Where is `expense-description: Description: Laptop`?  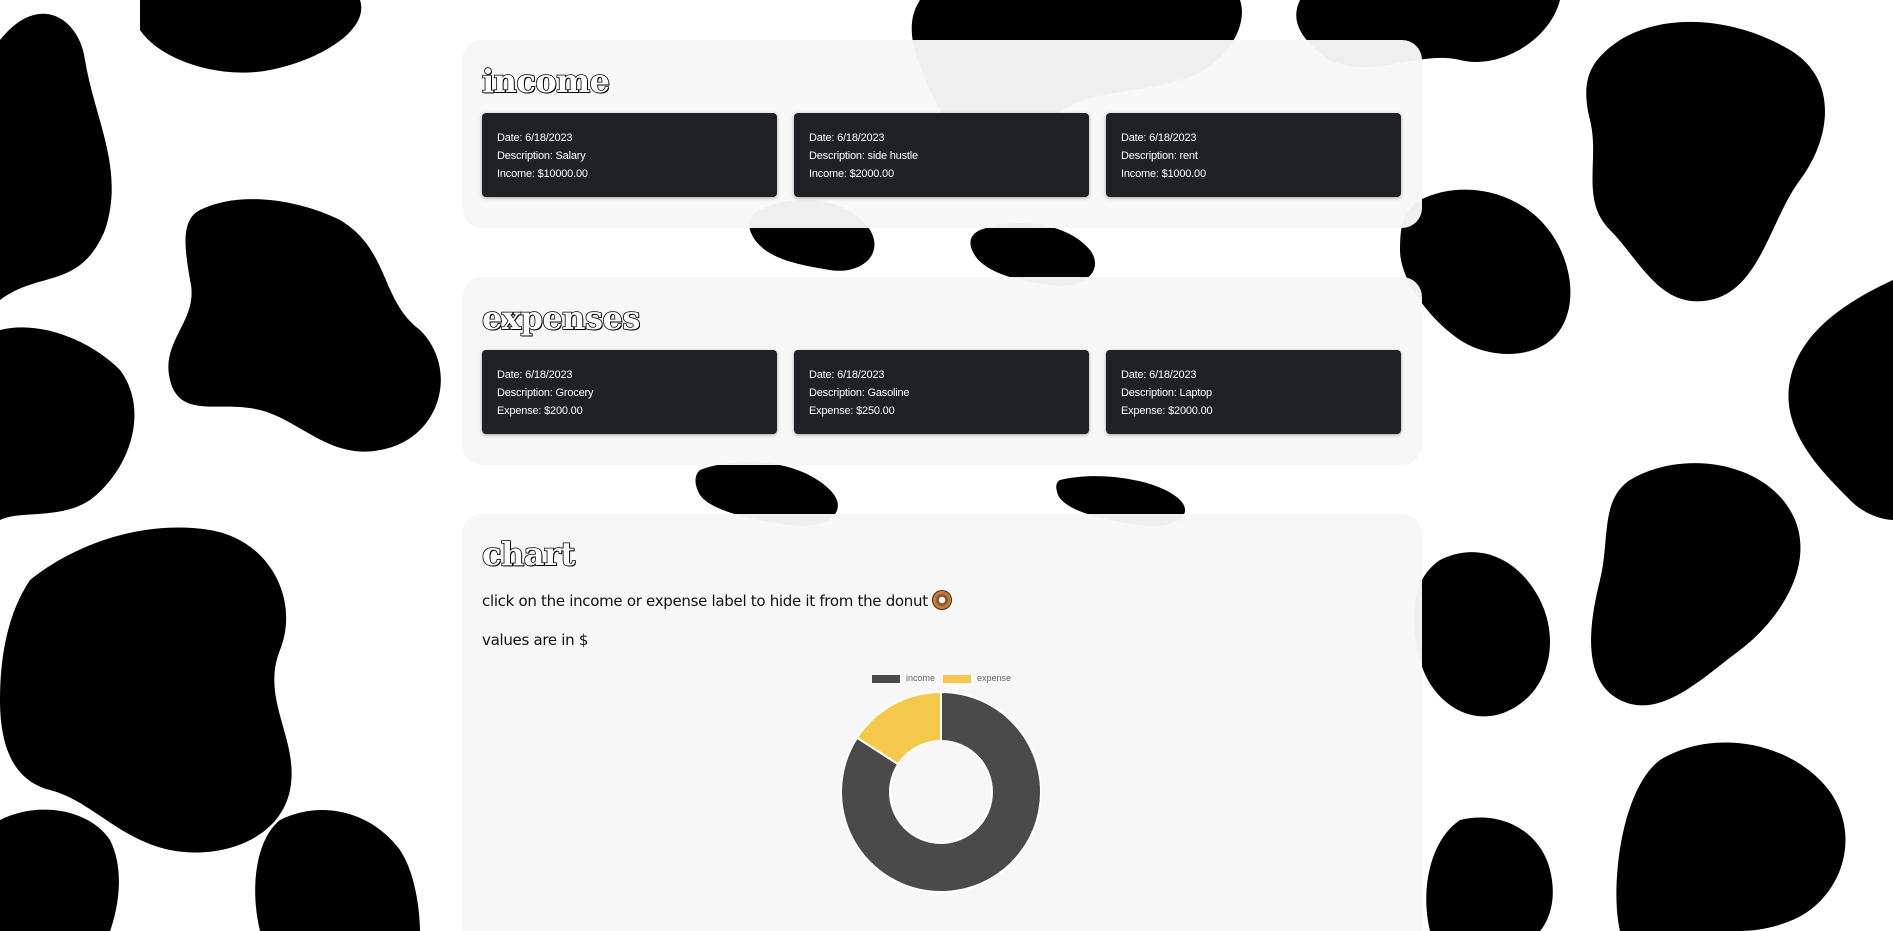 expense-description: Description: Laptop is located at coordinates (1166, 393).